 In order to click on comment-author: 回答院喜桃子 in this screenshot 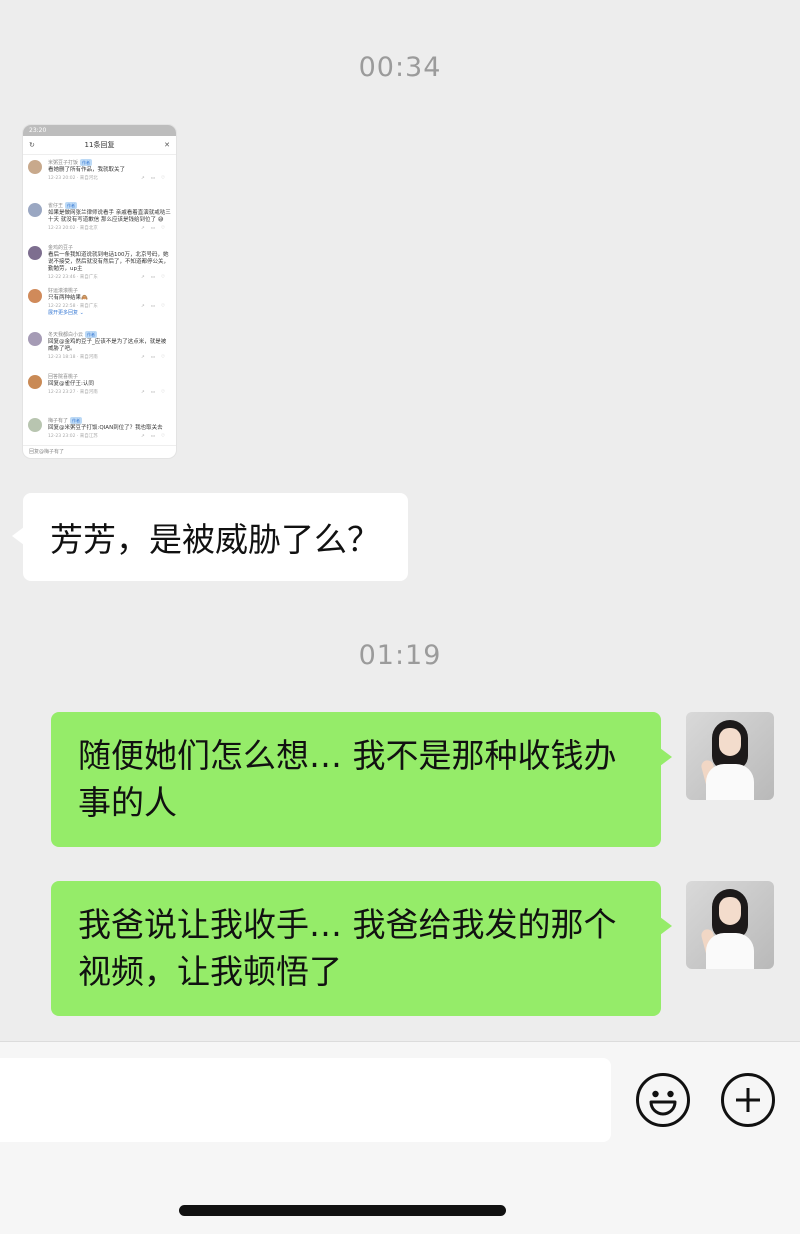, I will do `click(63, 377)`.